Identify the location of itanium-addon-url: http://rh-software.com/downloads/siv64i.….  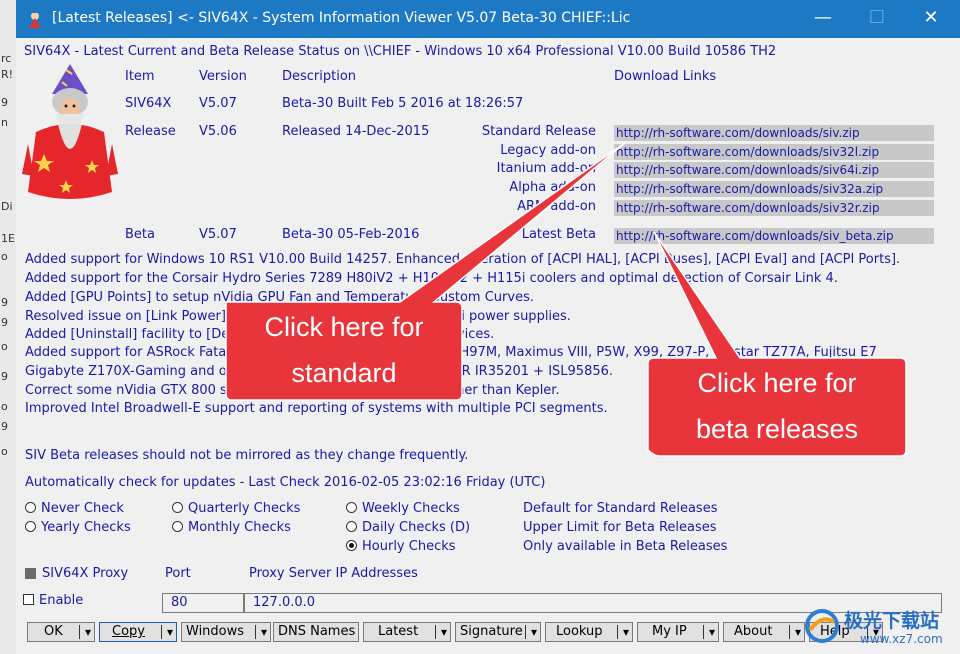
(774, 170).